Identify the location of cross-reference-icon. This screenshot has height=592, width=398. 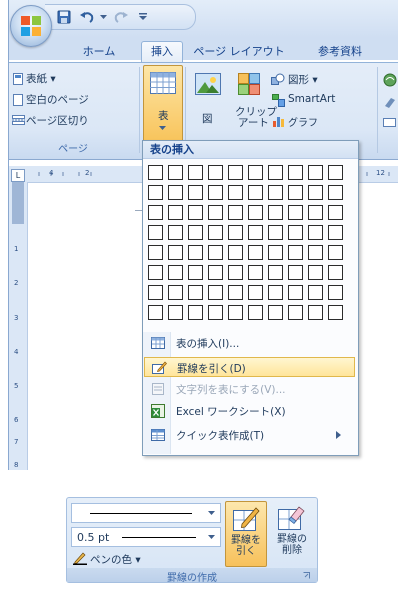
(390, 123).